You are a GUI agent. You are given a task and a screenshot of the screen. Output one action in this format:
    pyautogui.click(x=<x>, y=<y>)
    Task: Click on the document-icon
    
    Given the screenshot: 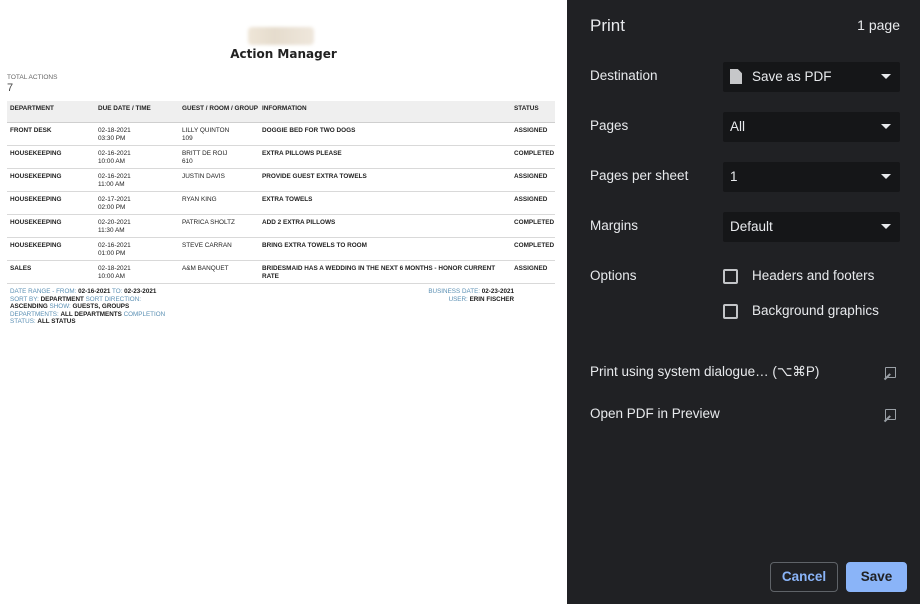 What is the action you would take?
    pyautogui.click(x=736, y=76)
    